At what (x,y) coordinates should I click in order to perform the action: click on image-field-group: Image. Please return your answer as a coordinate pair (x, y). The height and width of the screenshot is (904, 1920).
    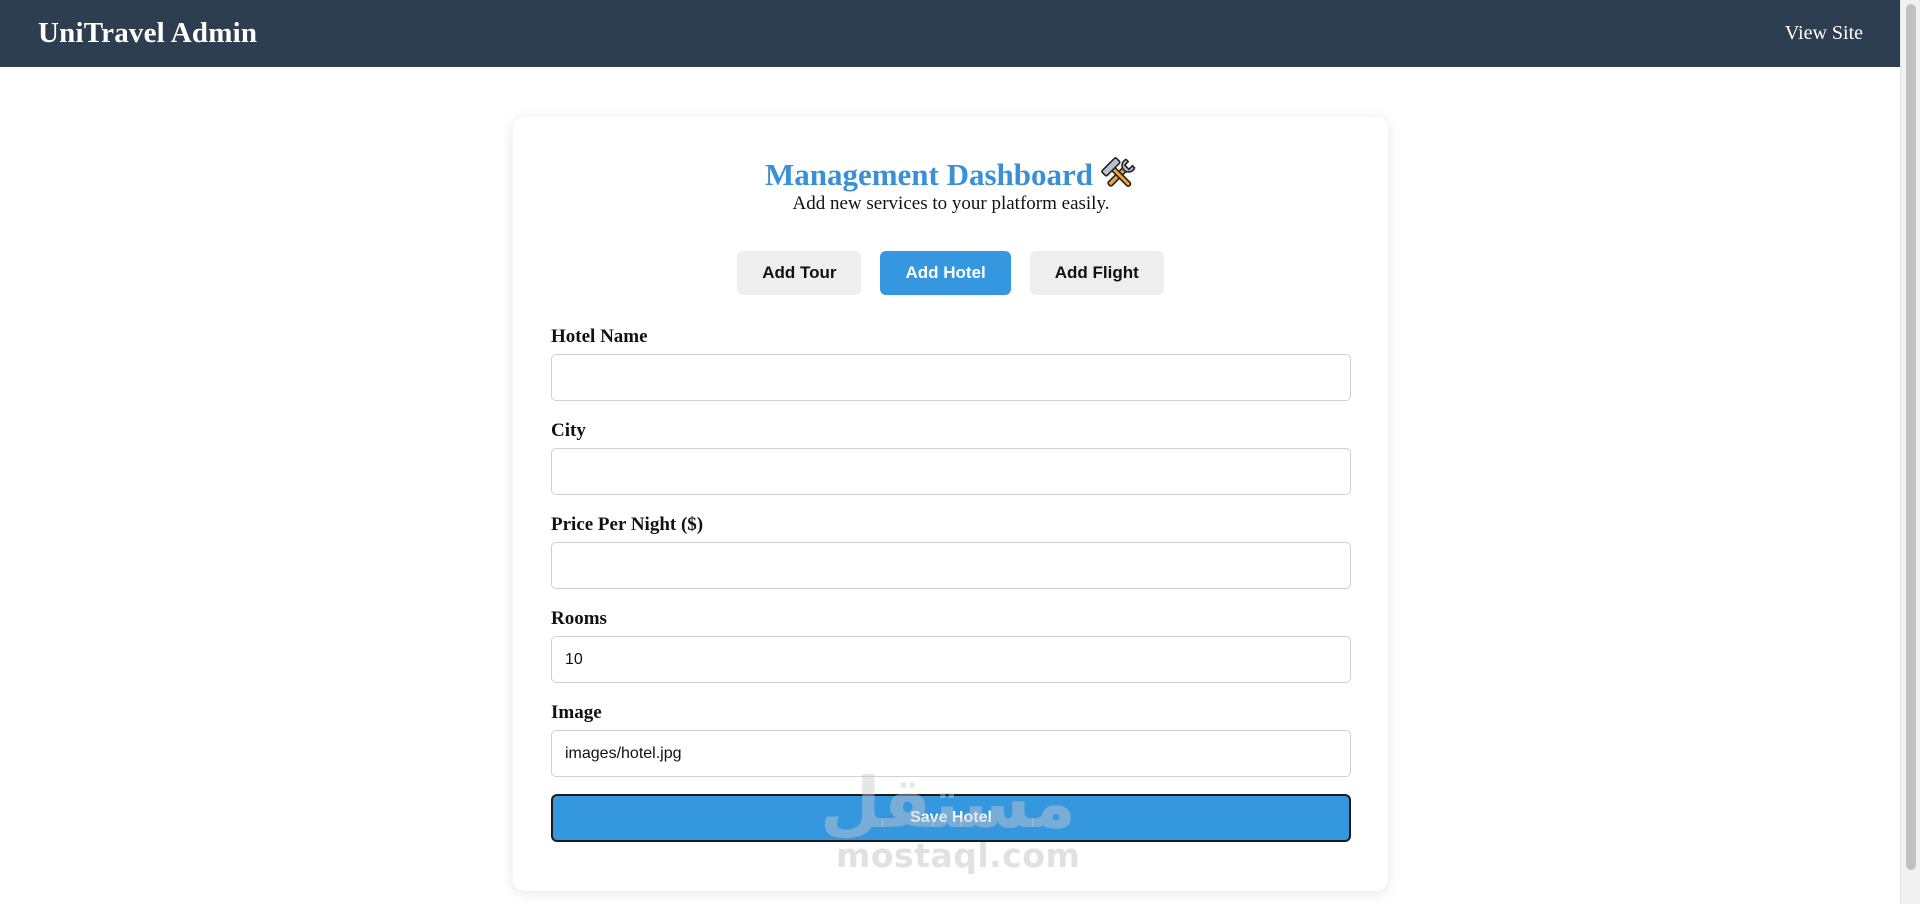
    Looking at the image, I should click on (951, 739).